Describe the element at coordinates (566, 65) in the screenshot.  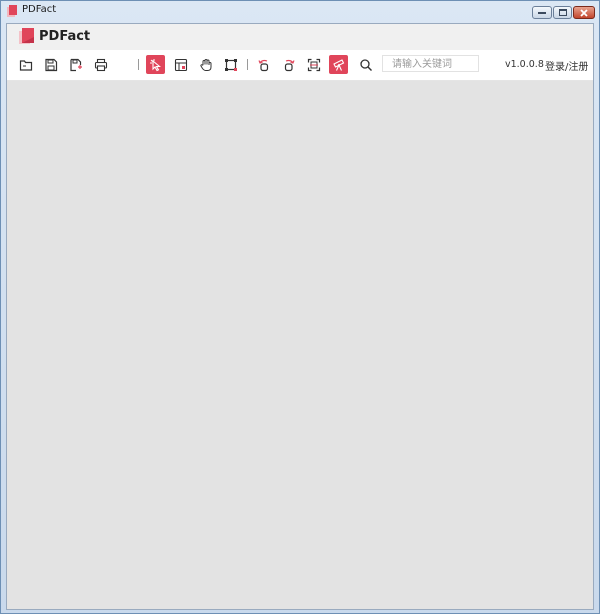
I see `login-link: 登录/注册` at that location.